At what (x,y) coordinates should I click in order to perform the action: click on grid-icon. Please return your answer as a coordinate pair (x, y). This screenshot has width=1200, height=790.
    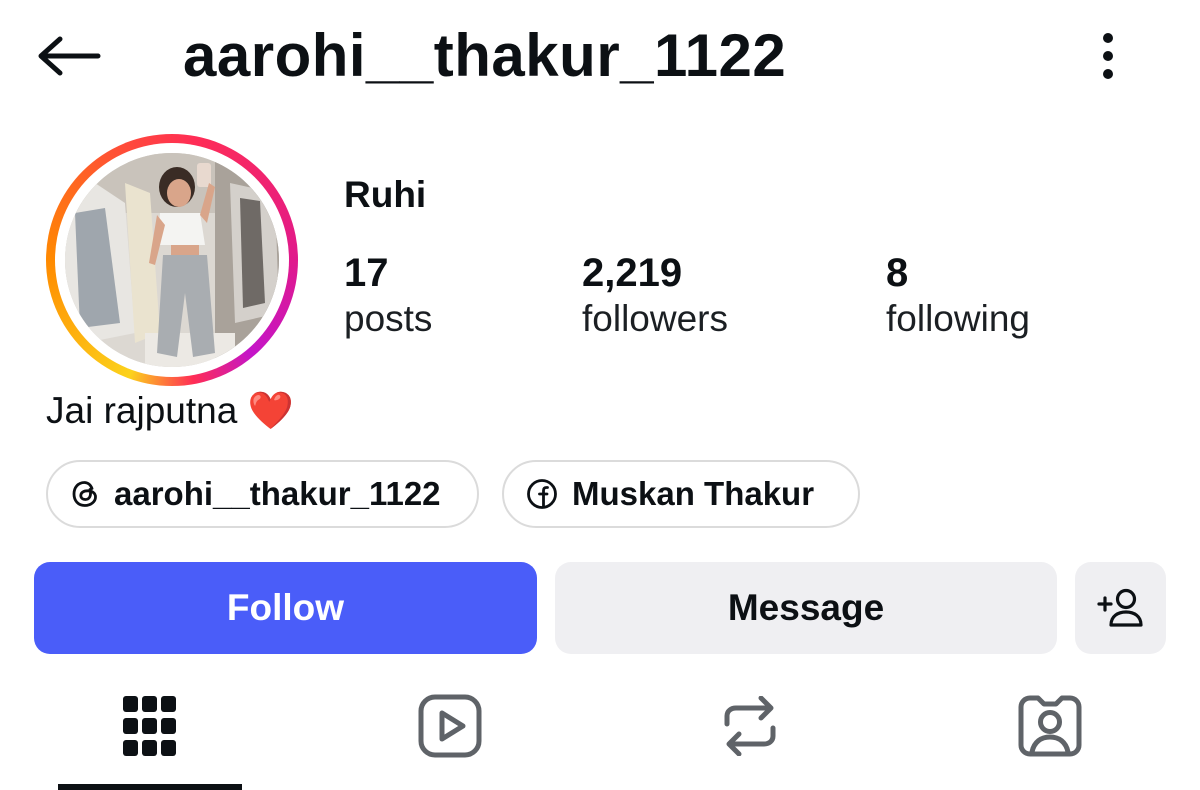
    Looking at the image, I should click on (149, 726).